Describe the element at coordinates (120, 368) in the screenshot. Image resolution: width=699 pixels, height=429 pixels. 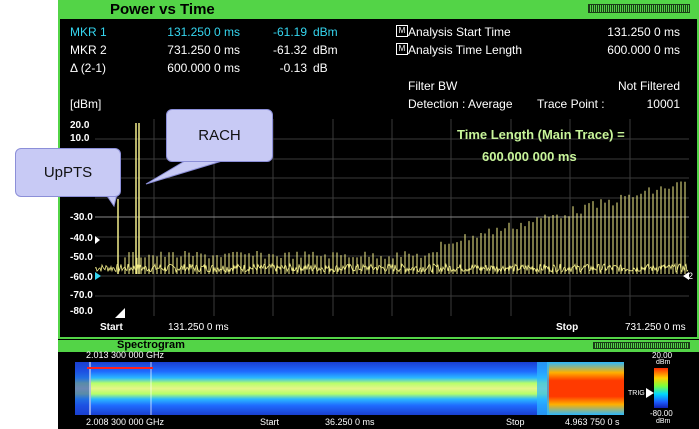
I see `spectrogram-range-bar` at that location.